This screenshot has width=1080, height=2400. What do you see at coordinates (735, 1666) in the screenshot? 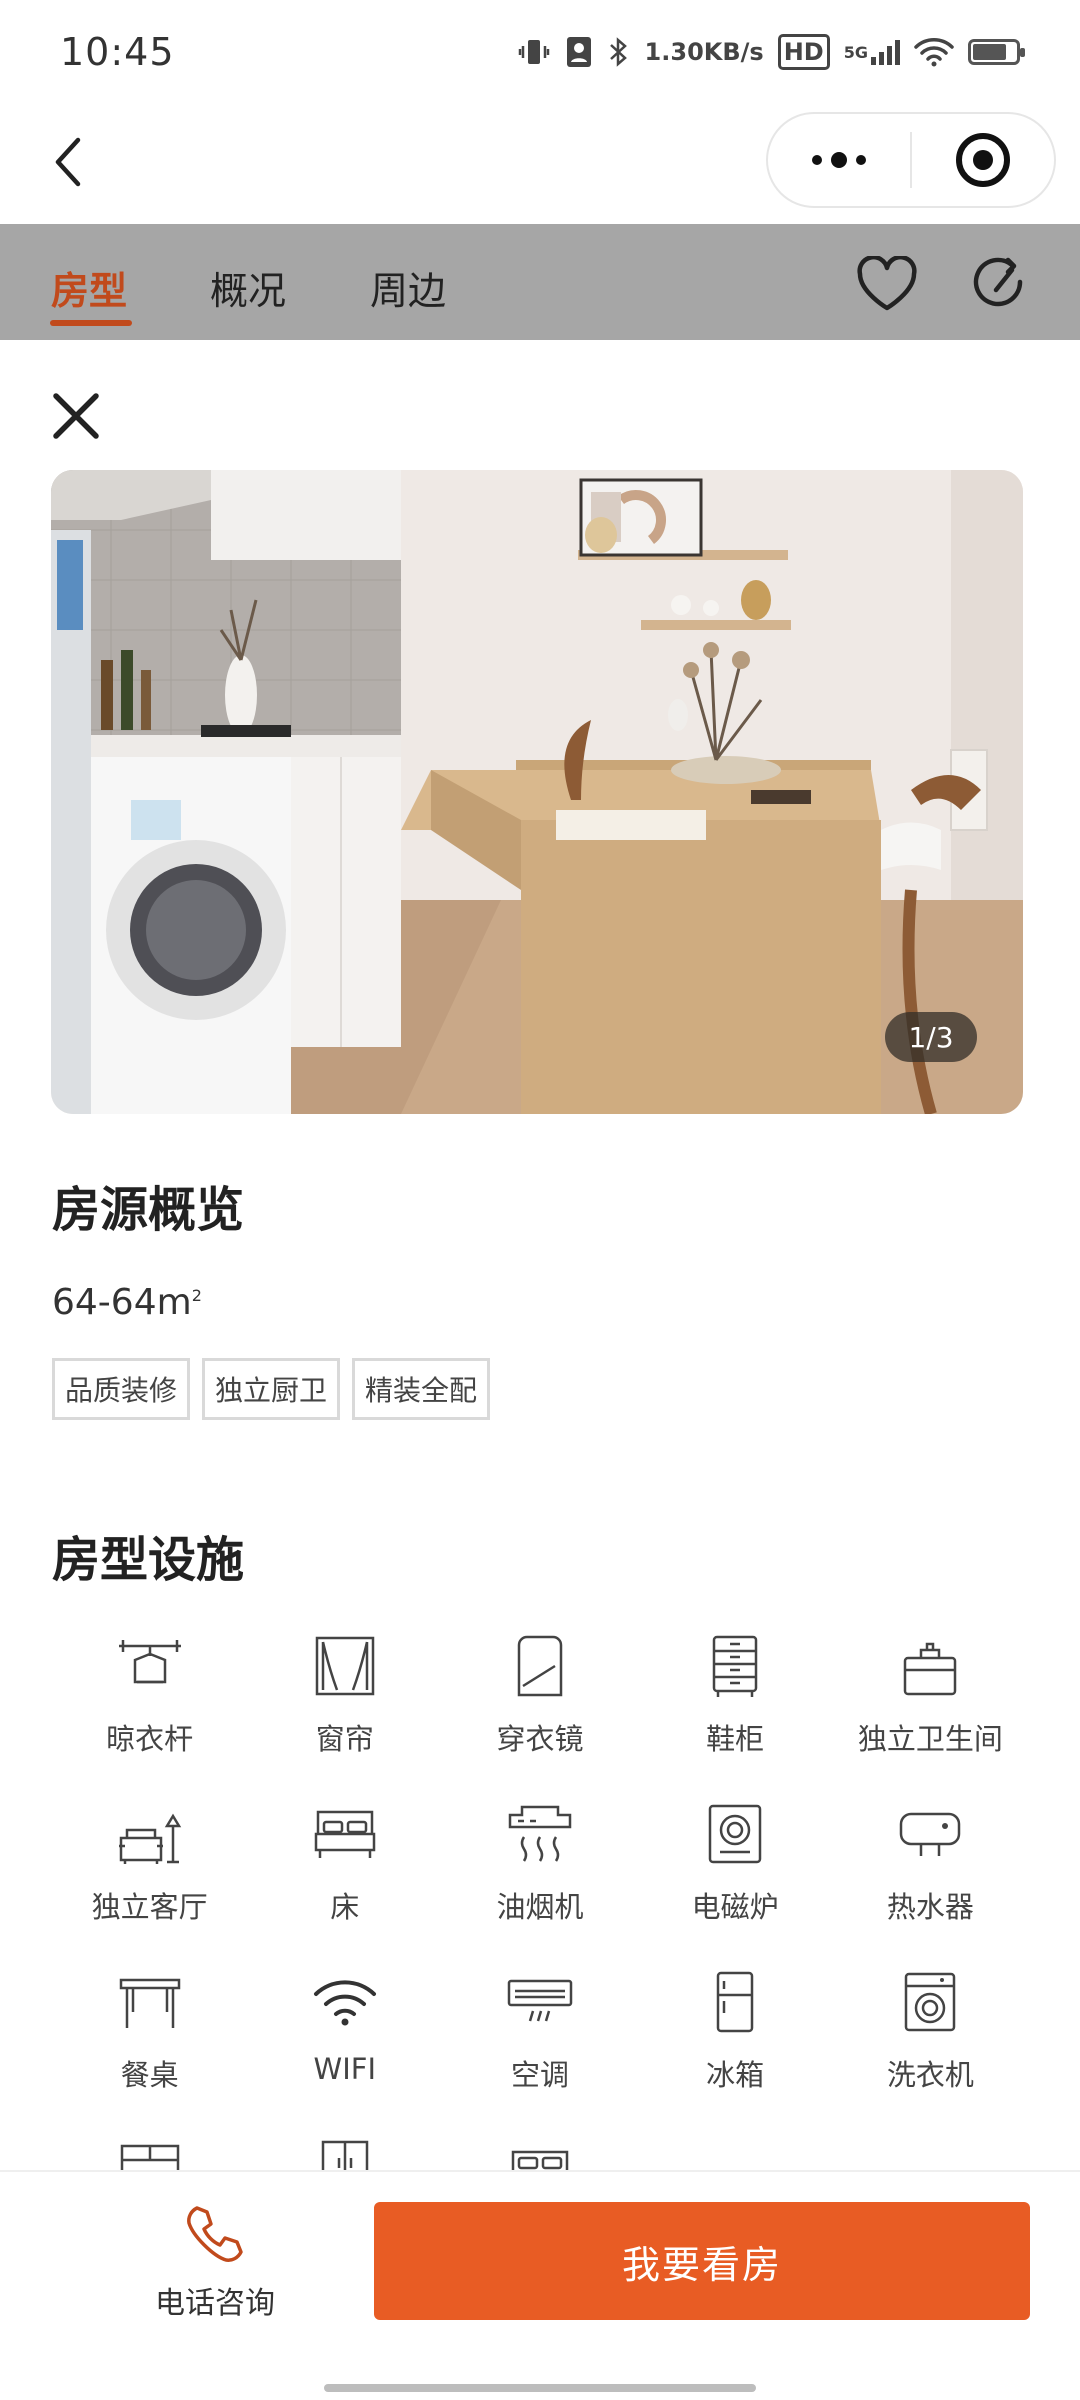
I see `shoe-cabinet-icon` at bounding box center [735, 1666].